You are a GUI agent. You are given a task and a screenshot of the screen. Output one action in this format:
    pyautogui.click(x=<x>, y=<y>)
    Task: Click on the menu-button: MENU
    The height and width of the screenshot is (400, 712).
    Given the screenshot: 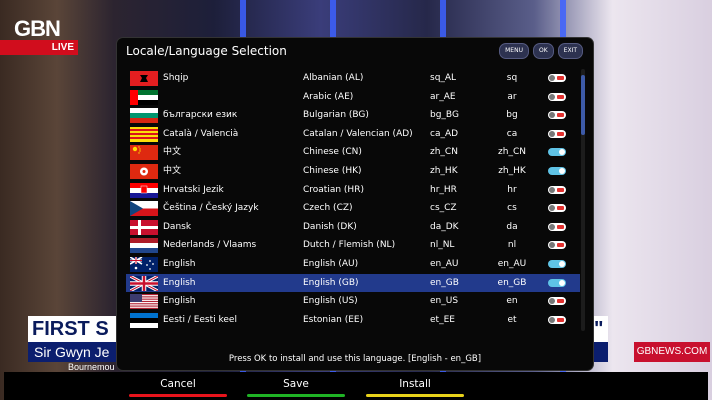 What is the action you would take?
    pyautogui.click(x=514, y=51)
    